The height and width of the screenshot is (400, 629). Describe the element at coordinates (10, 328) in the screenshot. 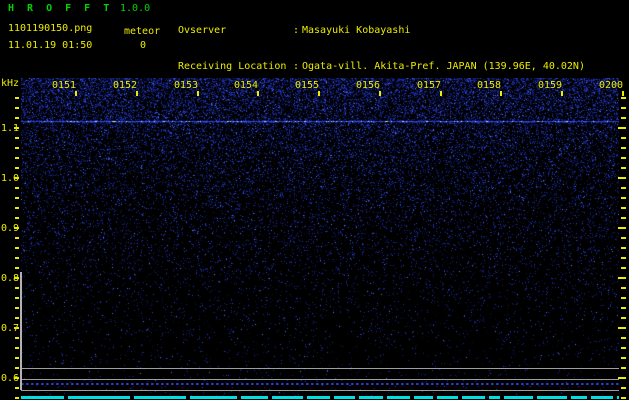

I see `freq-label-0.7: 0.7` at that location.